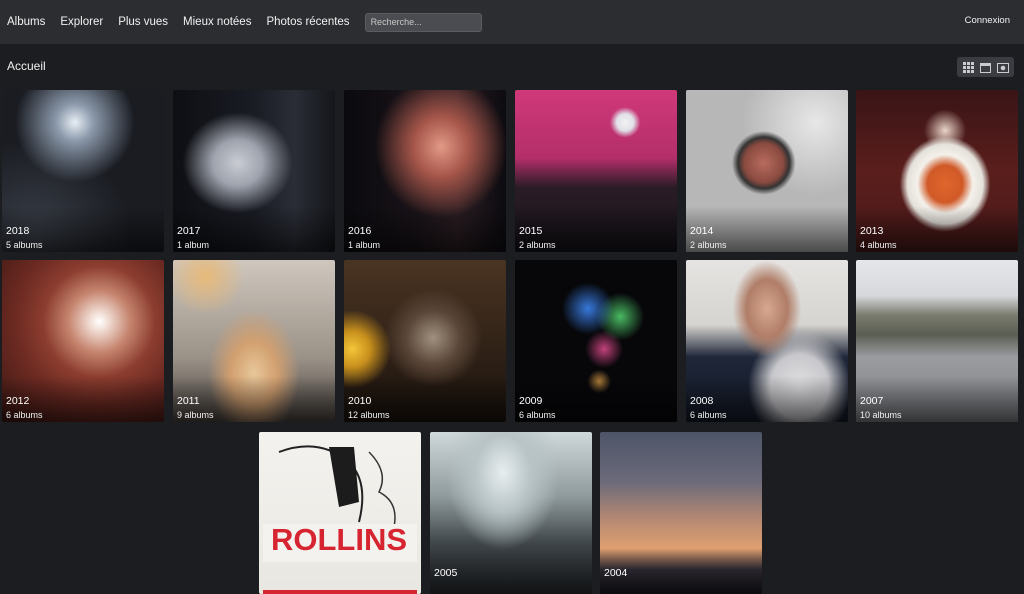  Describe the element at coordinates (254, 341) in the screenshot. I see `album-tile-2011: 2011 9 albums` at that location.